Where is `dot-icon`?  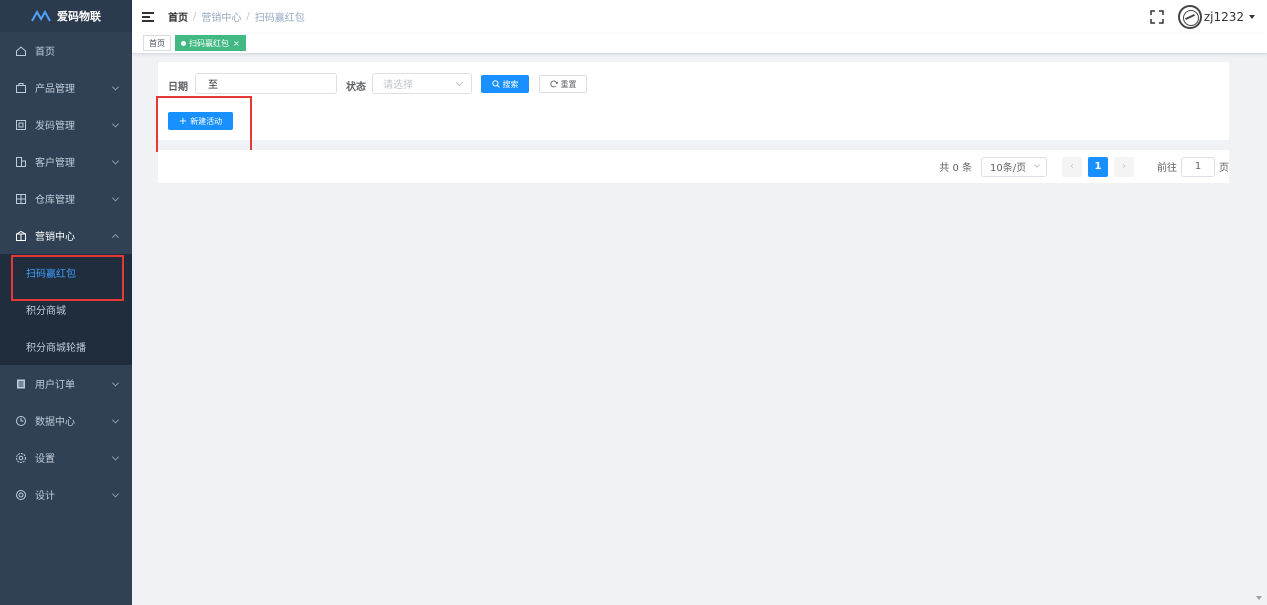
dot-icon is located at coordinates (183, 43).